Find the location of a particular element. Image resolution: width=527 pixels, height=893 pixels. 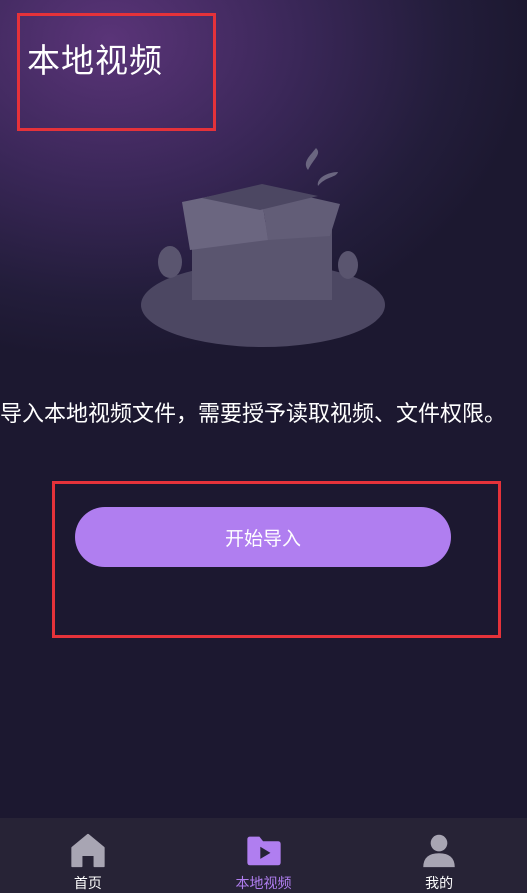

button-highlight-box is located at coordinates (276, 559).